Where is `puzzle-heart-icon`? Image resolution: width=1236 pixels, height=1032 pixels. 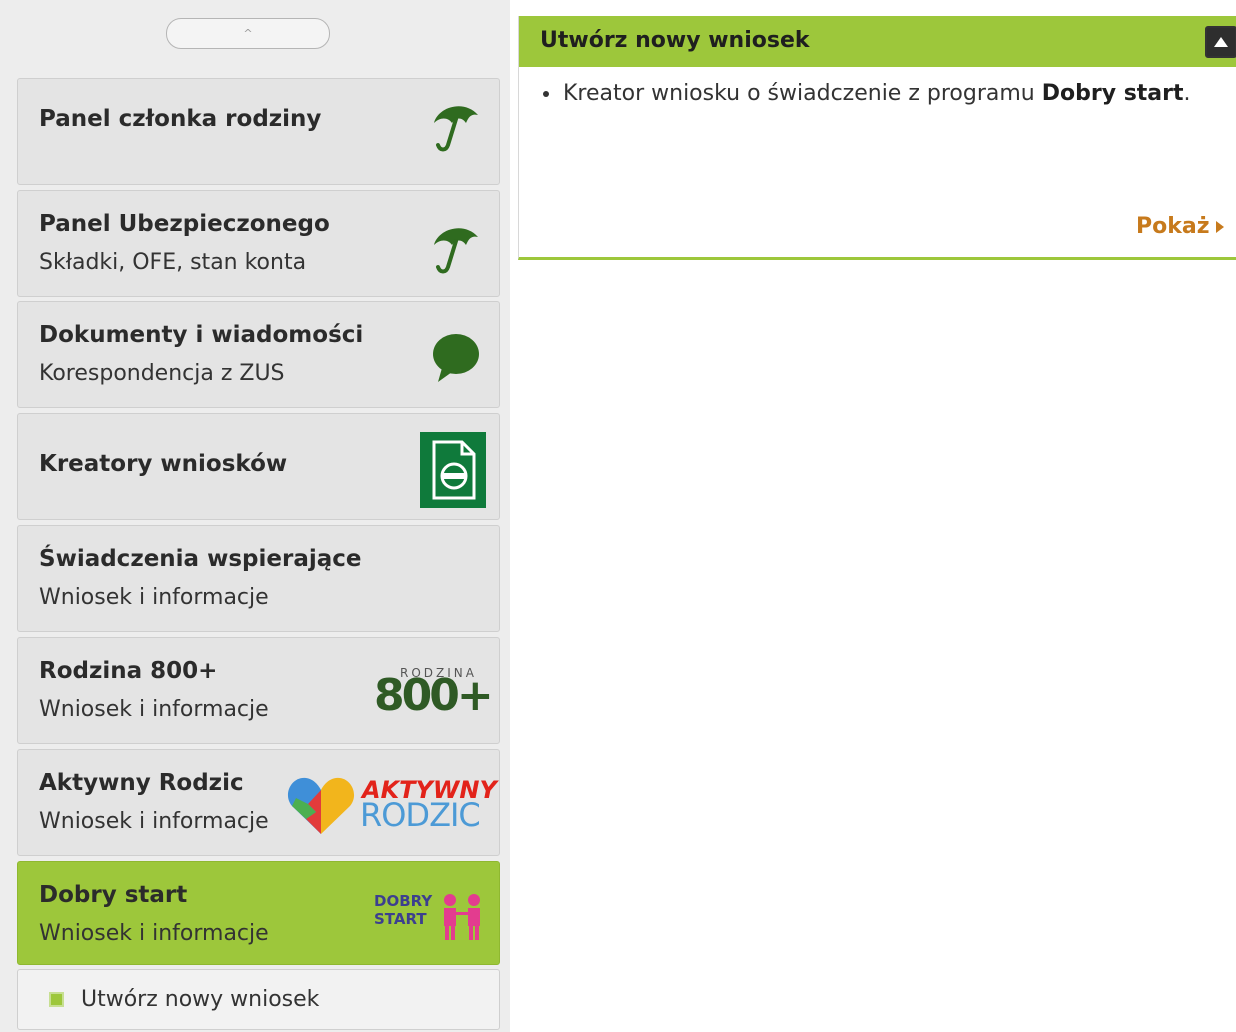
puzzle-heart-icon is located at coordinates (321, 805).